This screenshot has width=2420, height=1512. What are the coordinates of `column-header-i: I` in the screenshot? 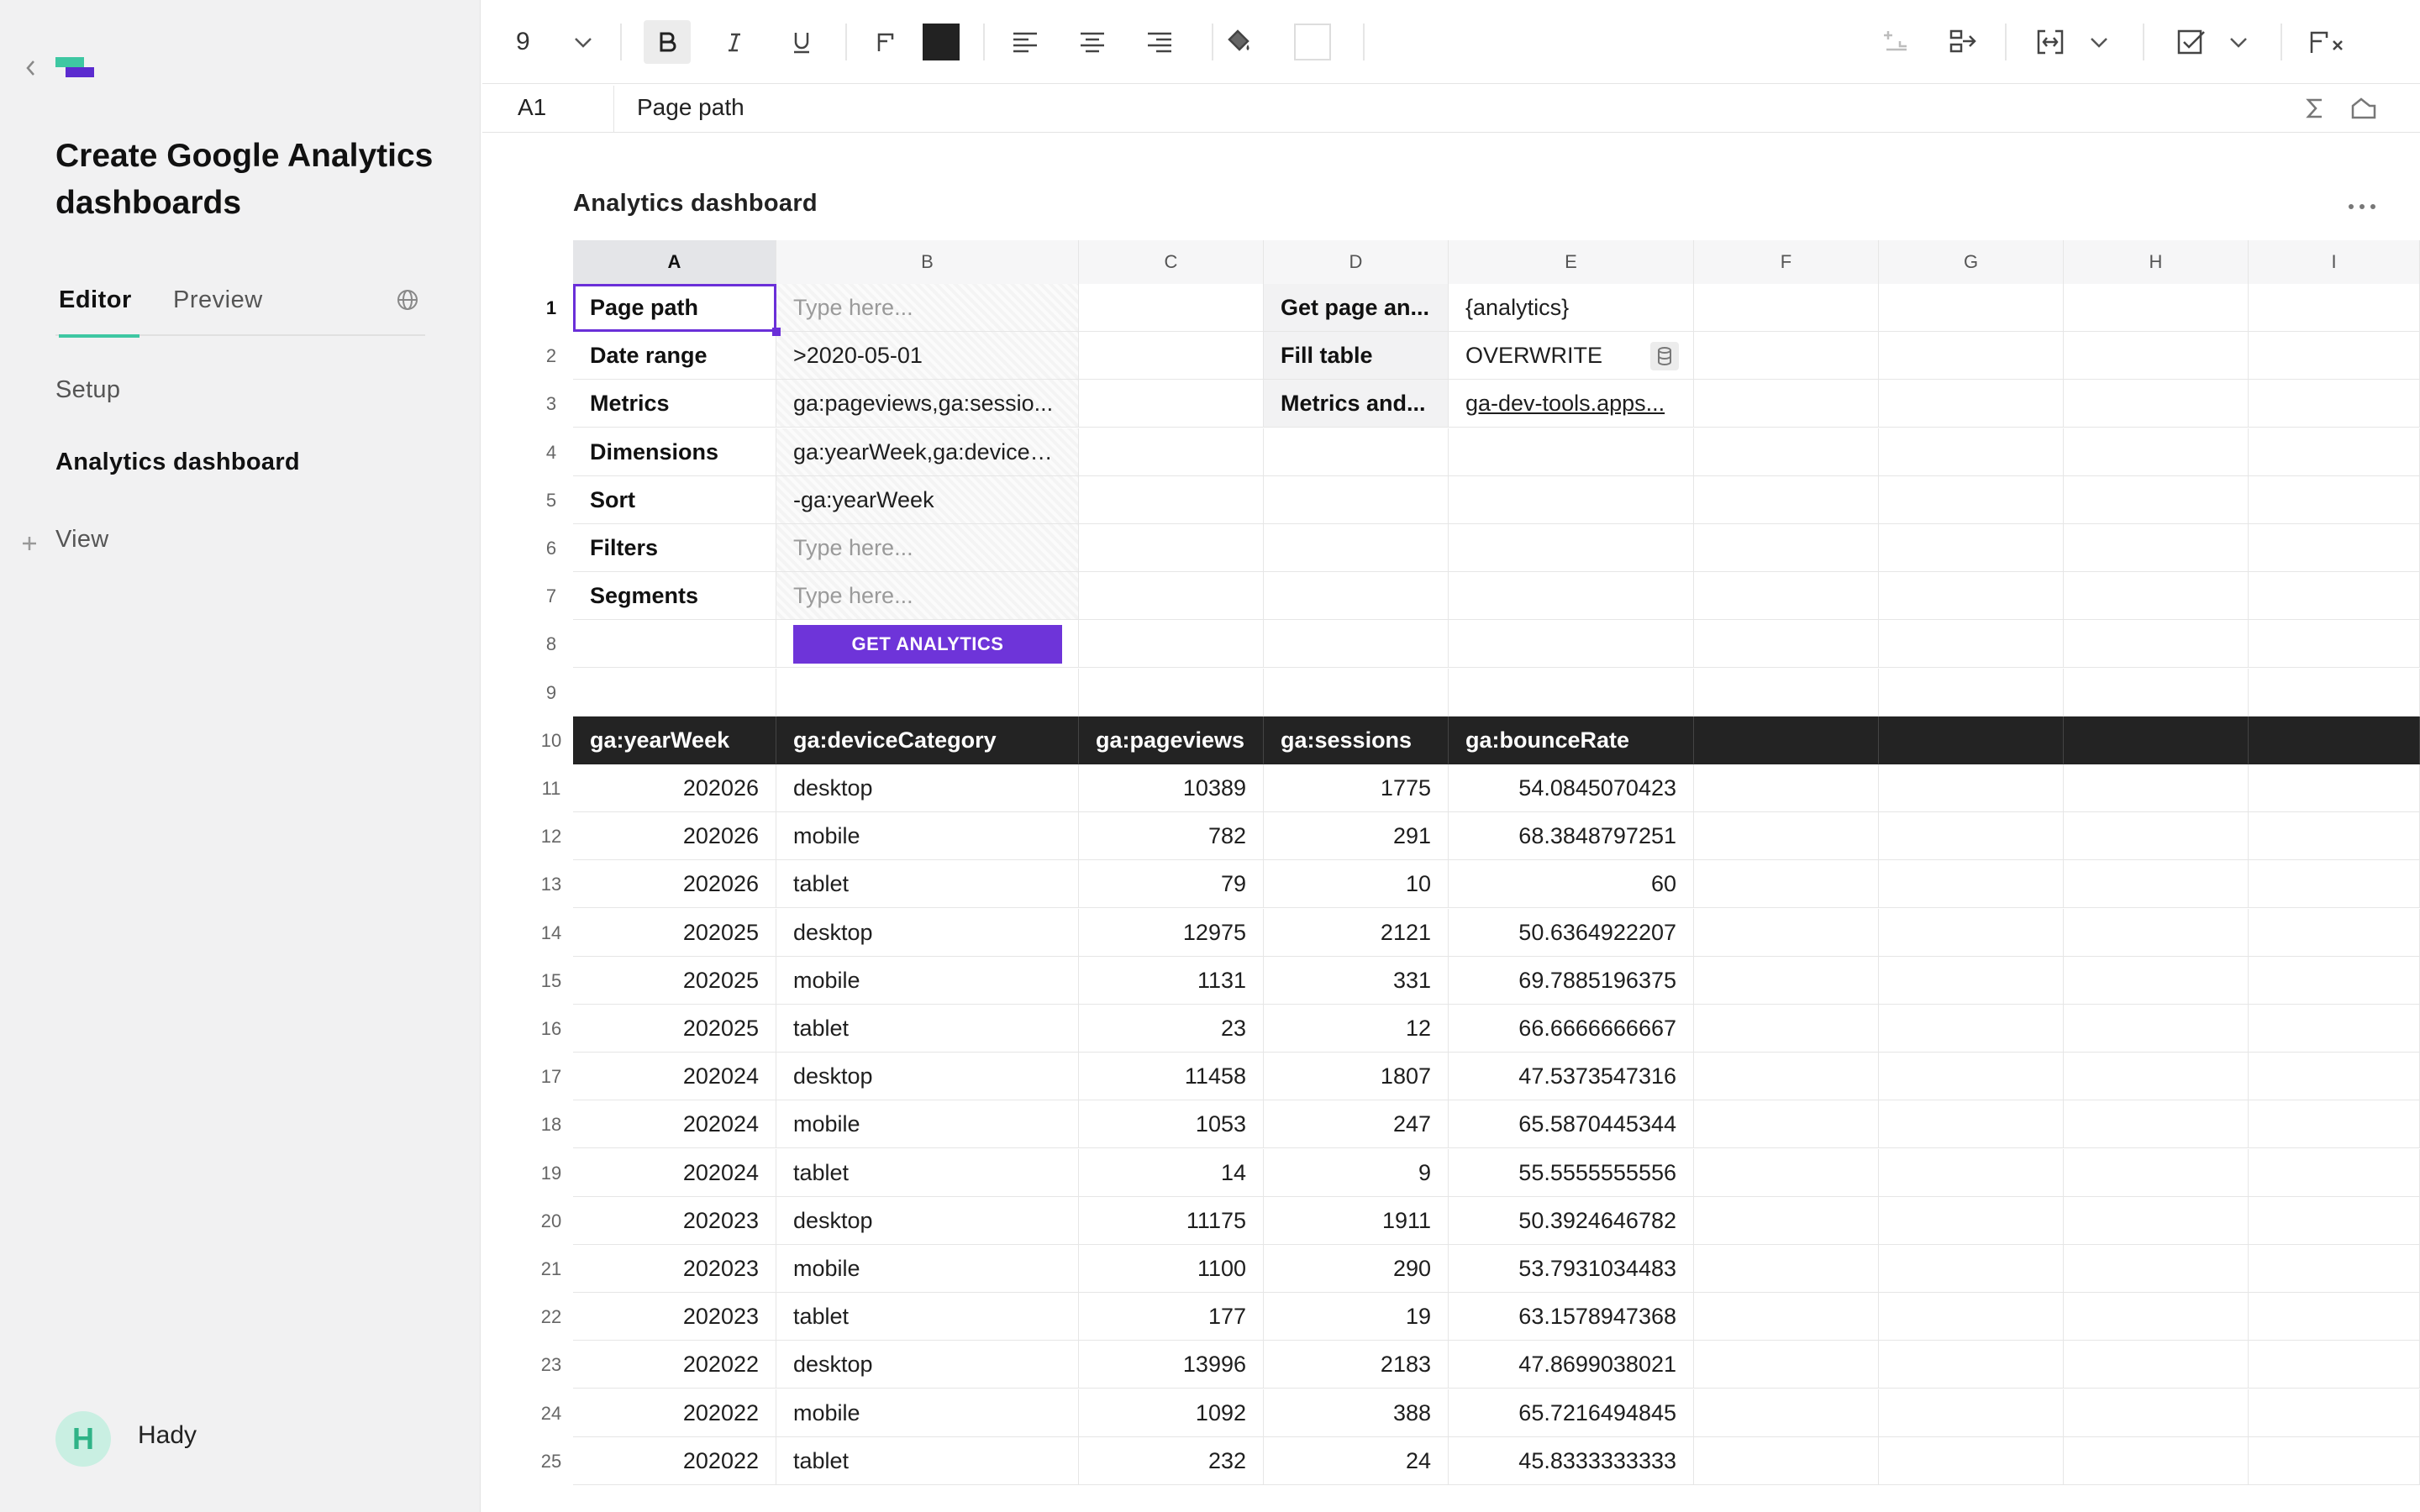 It's located at (2334, 262).